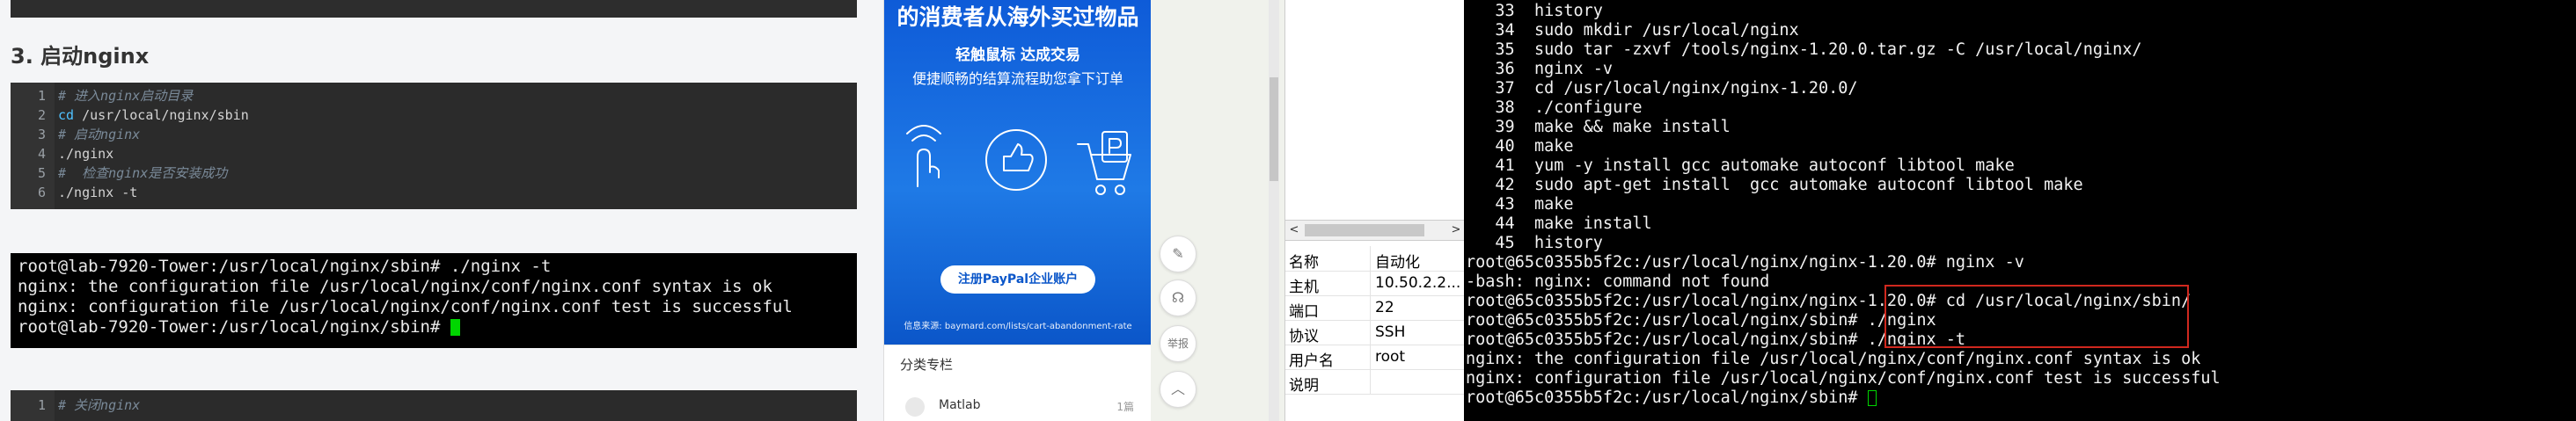  What do you see at coordinates (75, 154) in the screenshot?
I see `code-line: 4 ./nginx` at bounding box center [75, 154].